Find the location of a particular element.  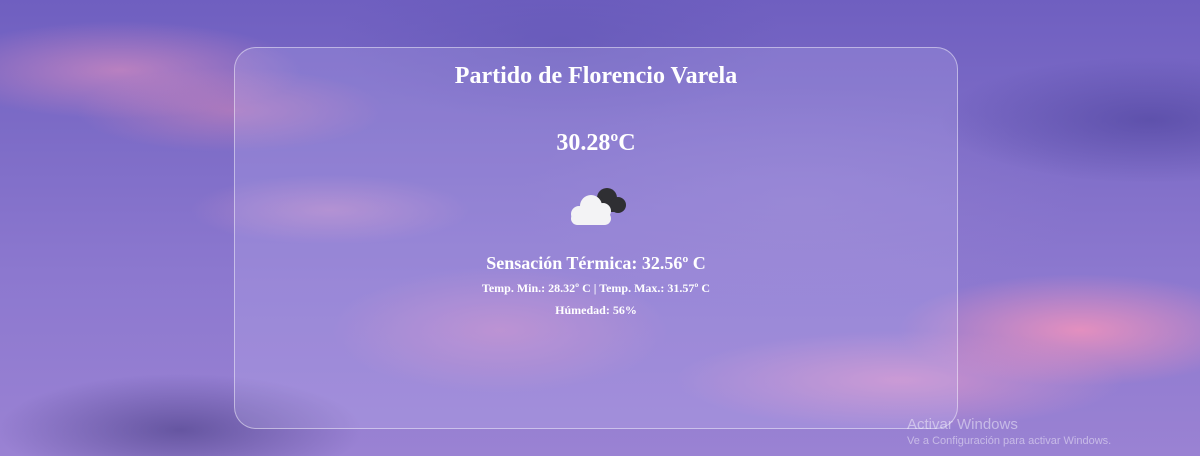

humidity: Húmedad: 56% is located at coordinates (596, 310).